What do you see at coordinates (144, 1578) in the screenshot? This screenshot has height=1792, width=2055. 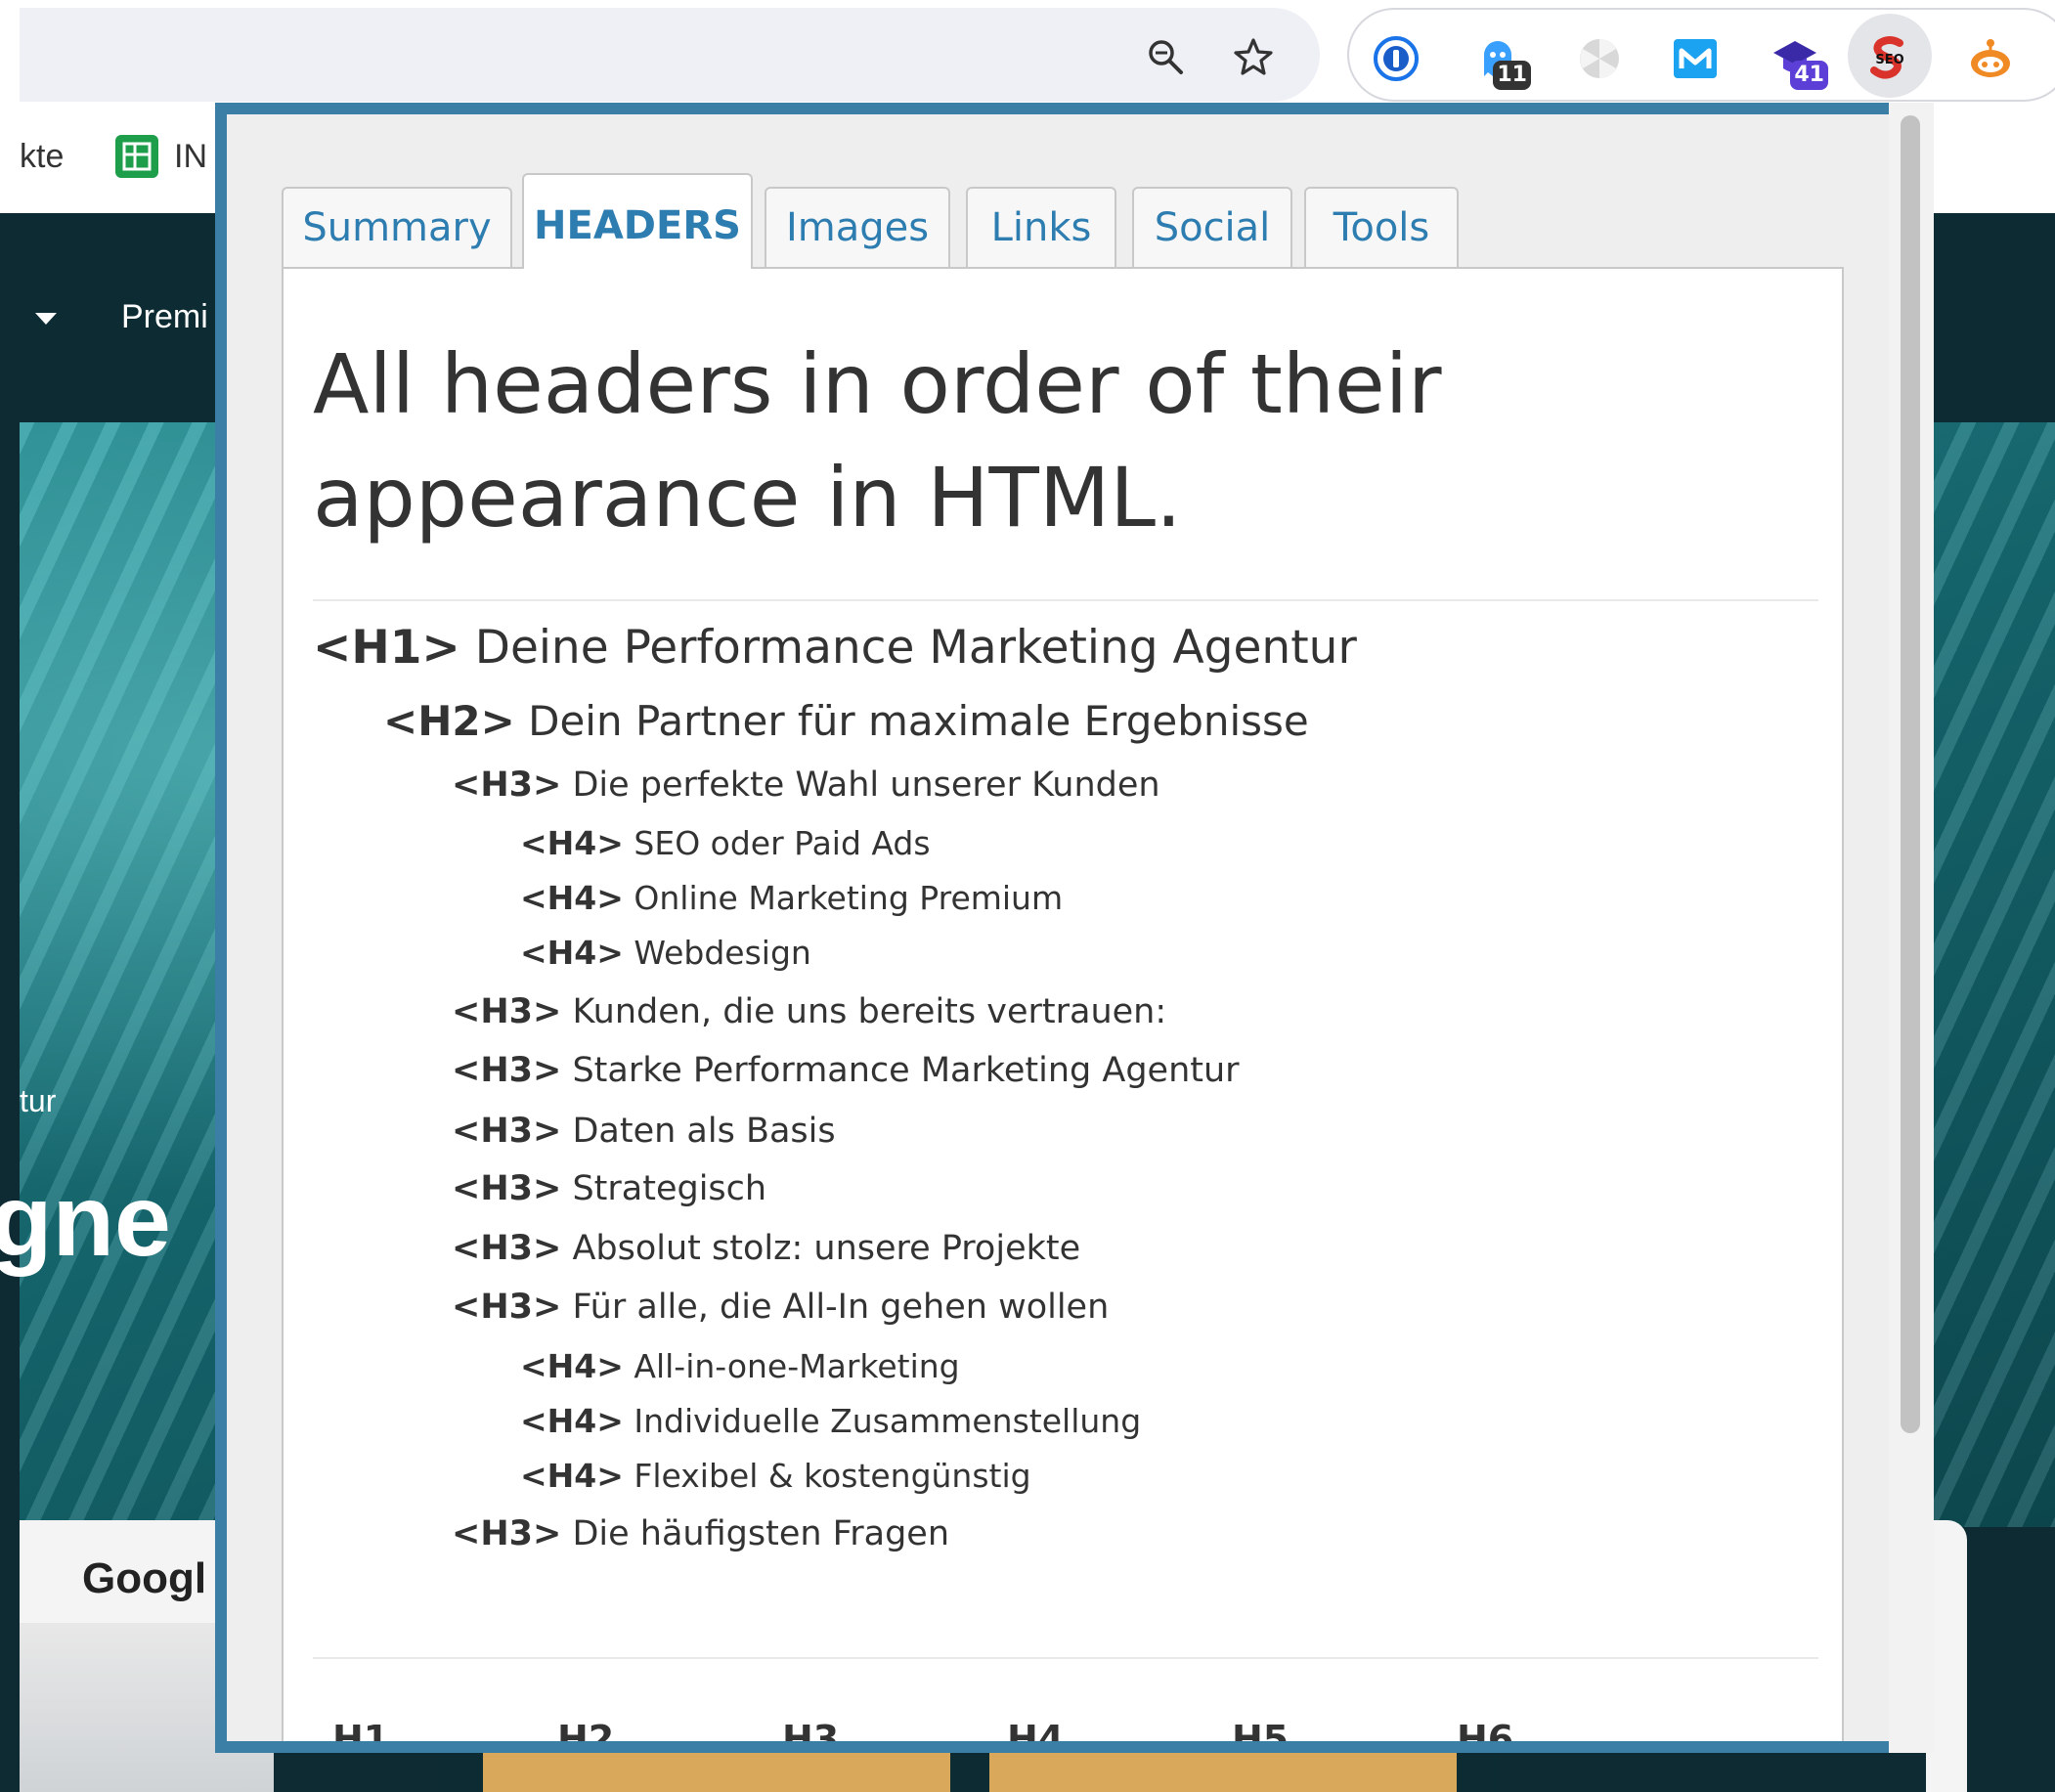 I see `service-card-title: Googl` at bounding box center [144, 1578].